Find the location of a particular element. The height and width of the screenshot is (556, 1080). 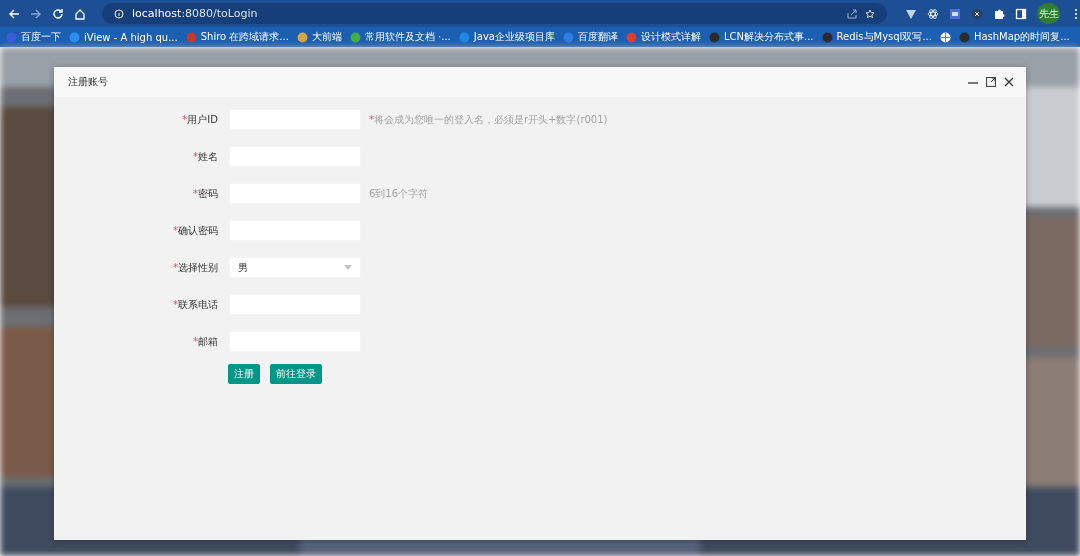

maximize-icon is located at coordinates (991, 82).